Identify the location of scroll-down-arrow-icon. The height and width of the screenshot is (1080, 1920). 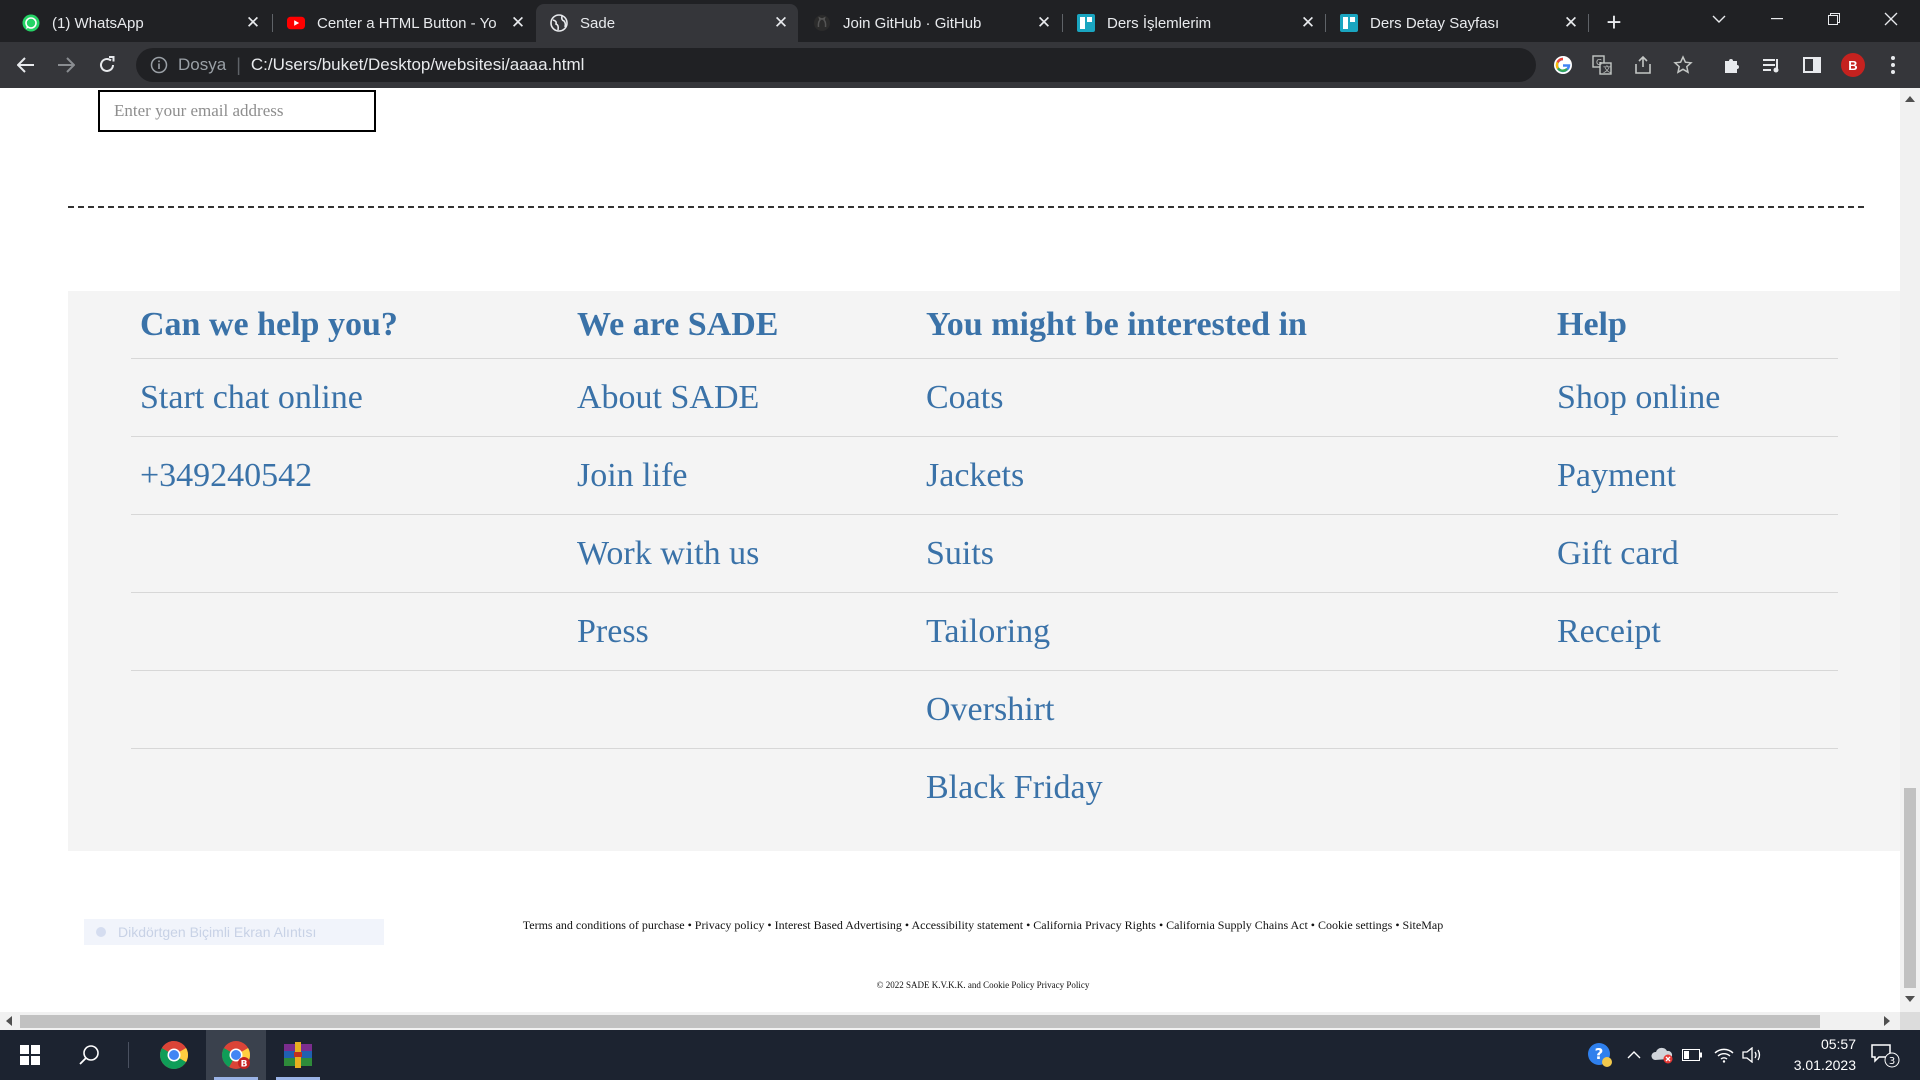
(1910, 999).